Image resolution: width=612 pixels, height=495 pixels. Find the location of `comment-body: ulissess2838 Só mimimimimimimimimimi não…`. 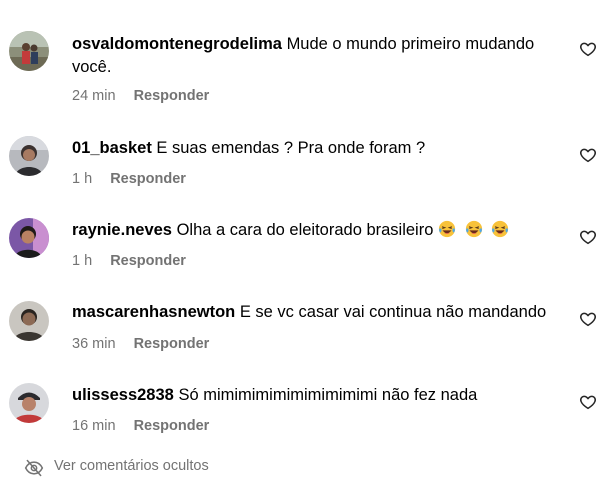

comment-body: ulissess2838 Só mimimimimimimimimimi não… is located at coordinates (322, 395).